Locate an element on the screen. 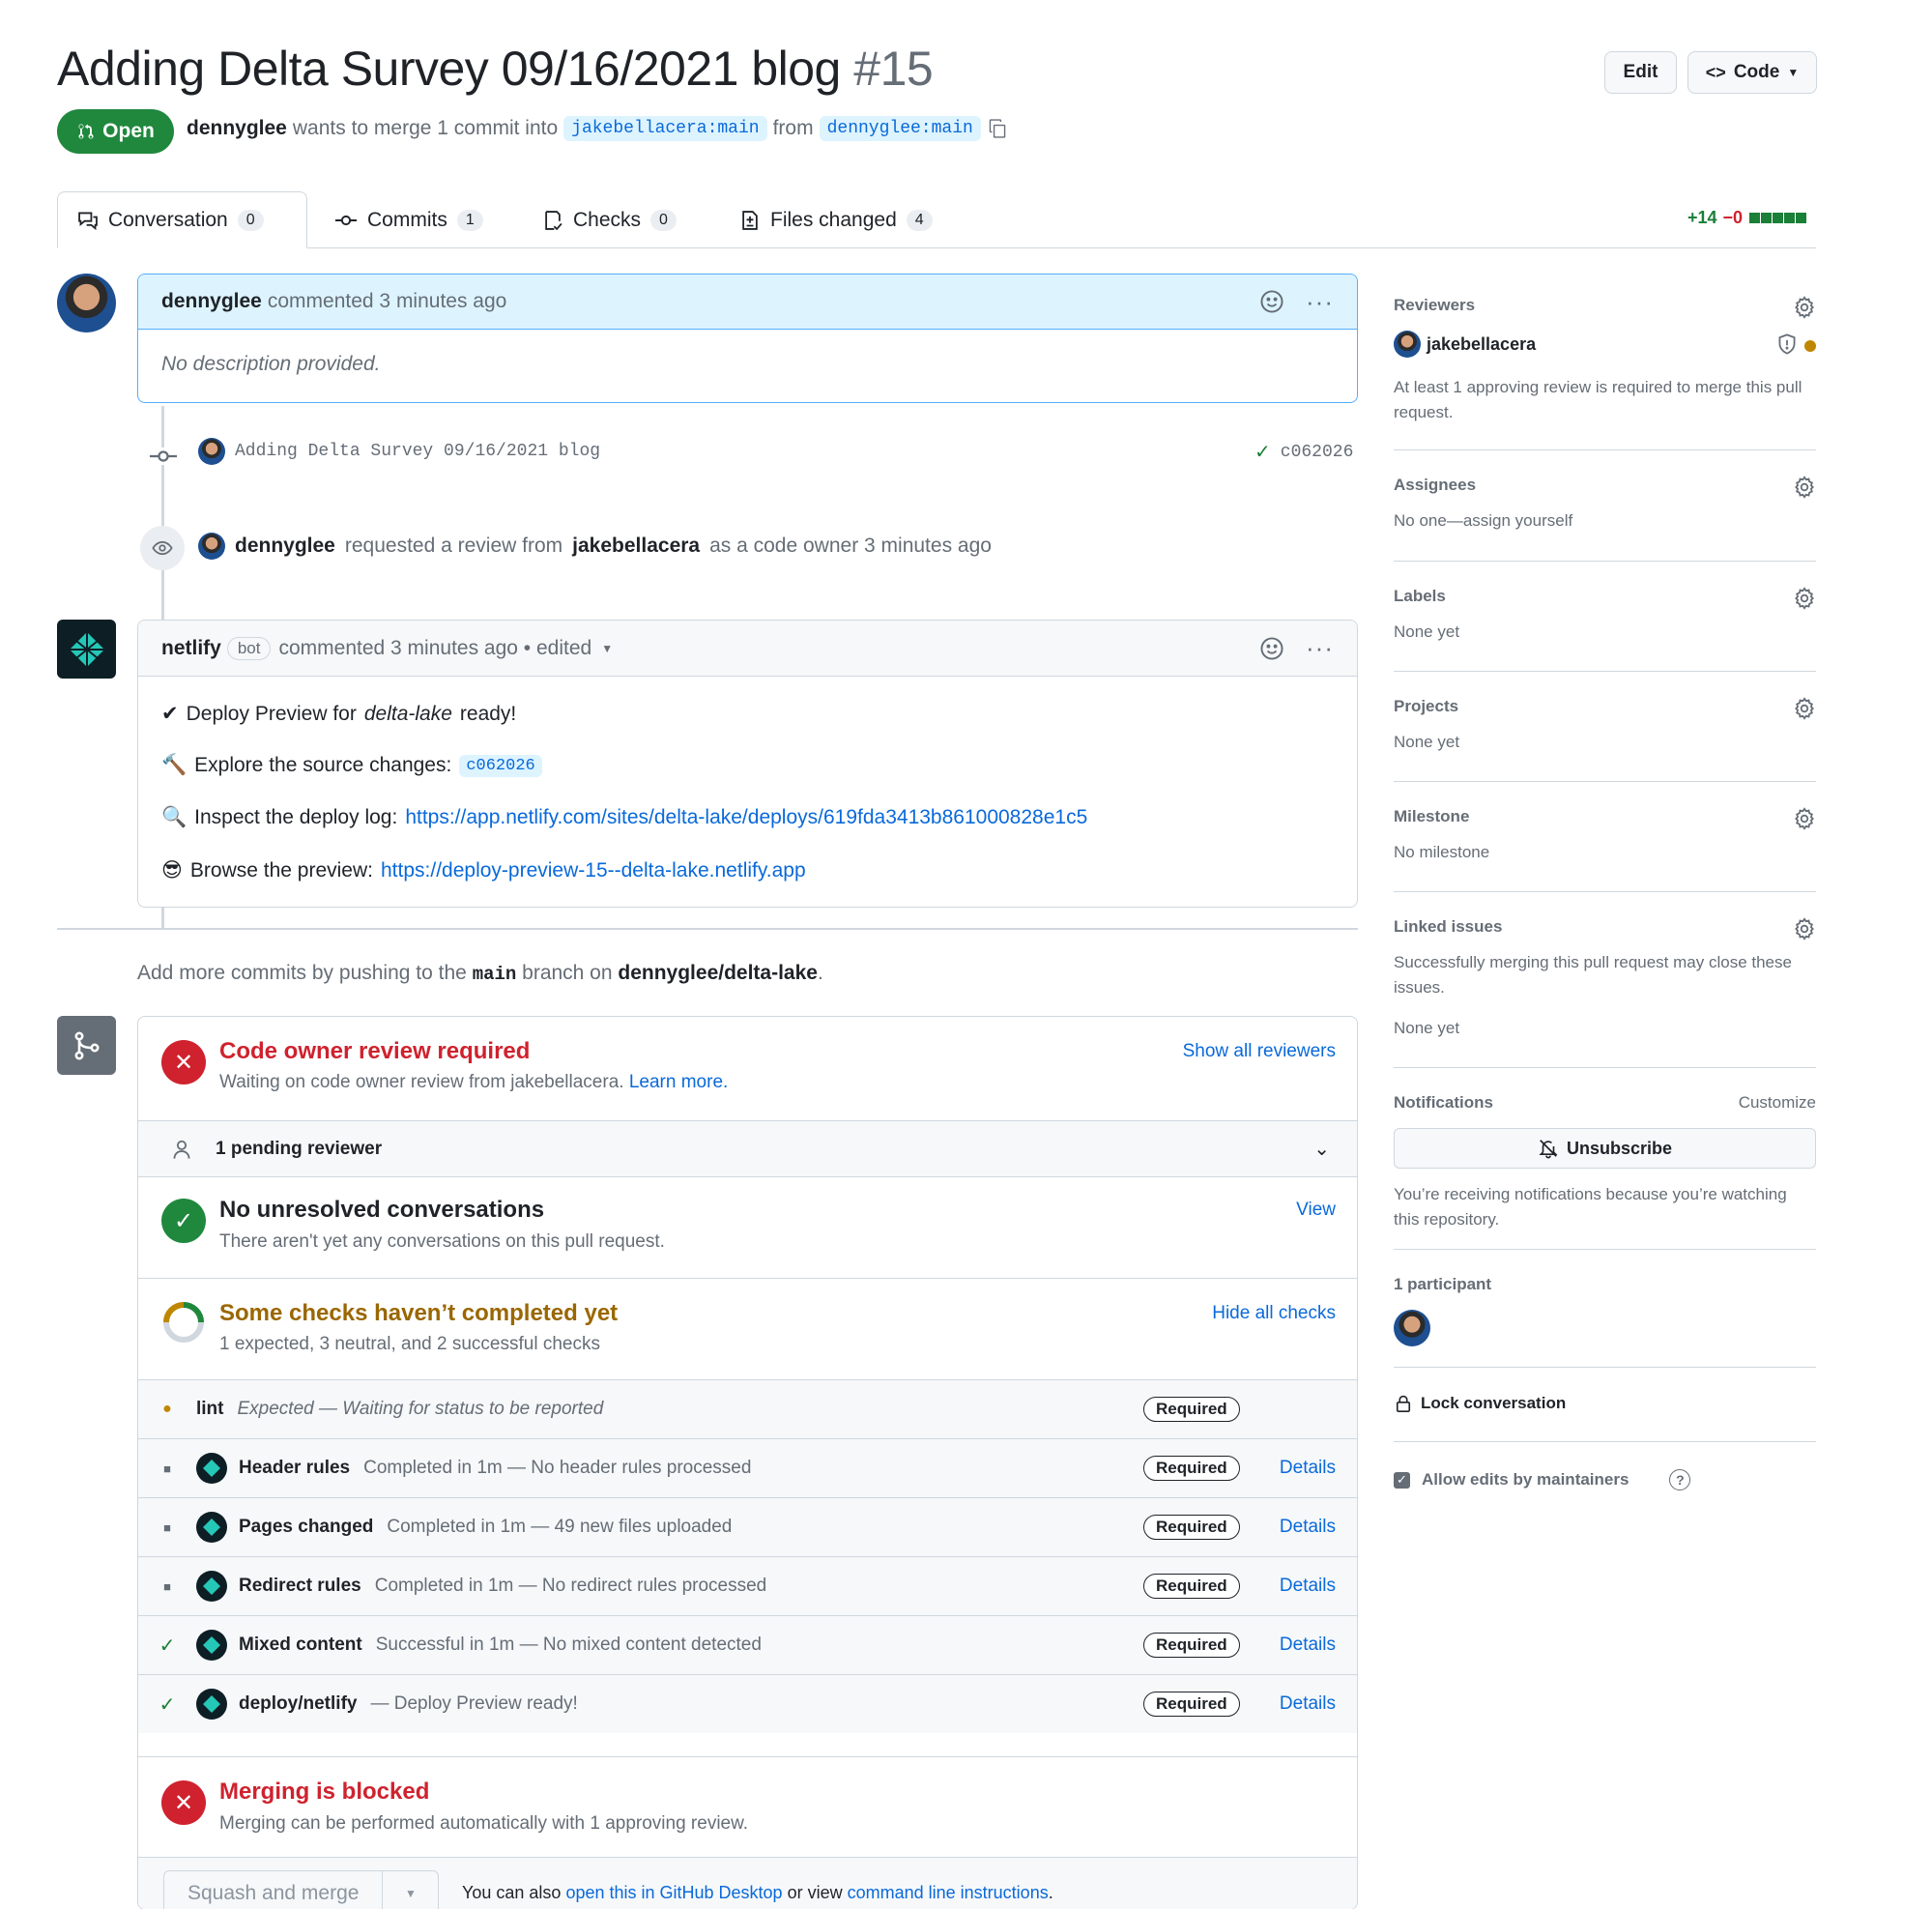 Image resolution: width=1932 pixels, height=1909 pixels. head-branch: dennyglee:main is located at coordinates (900, 128).